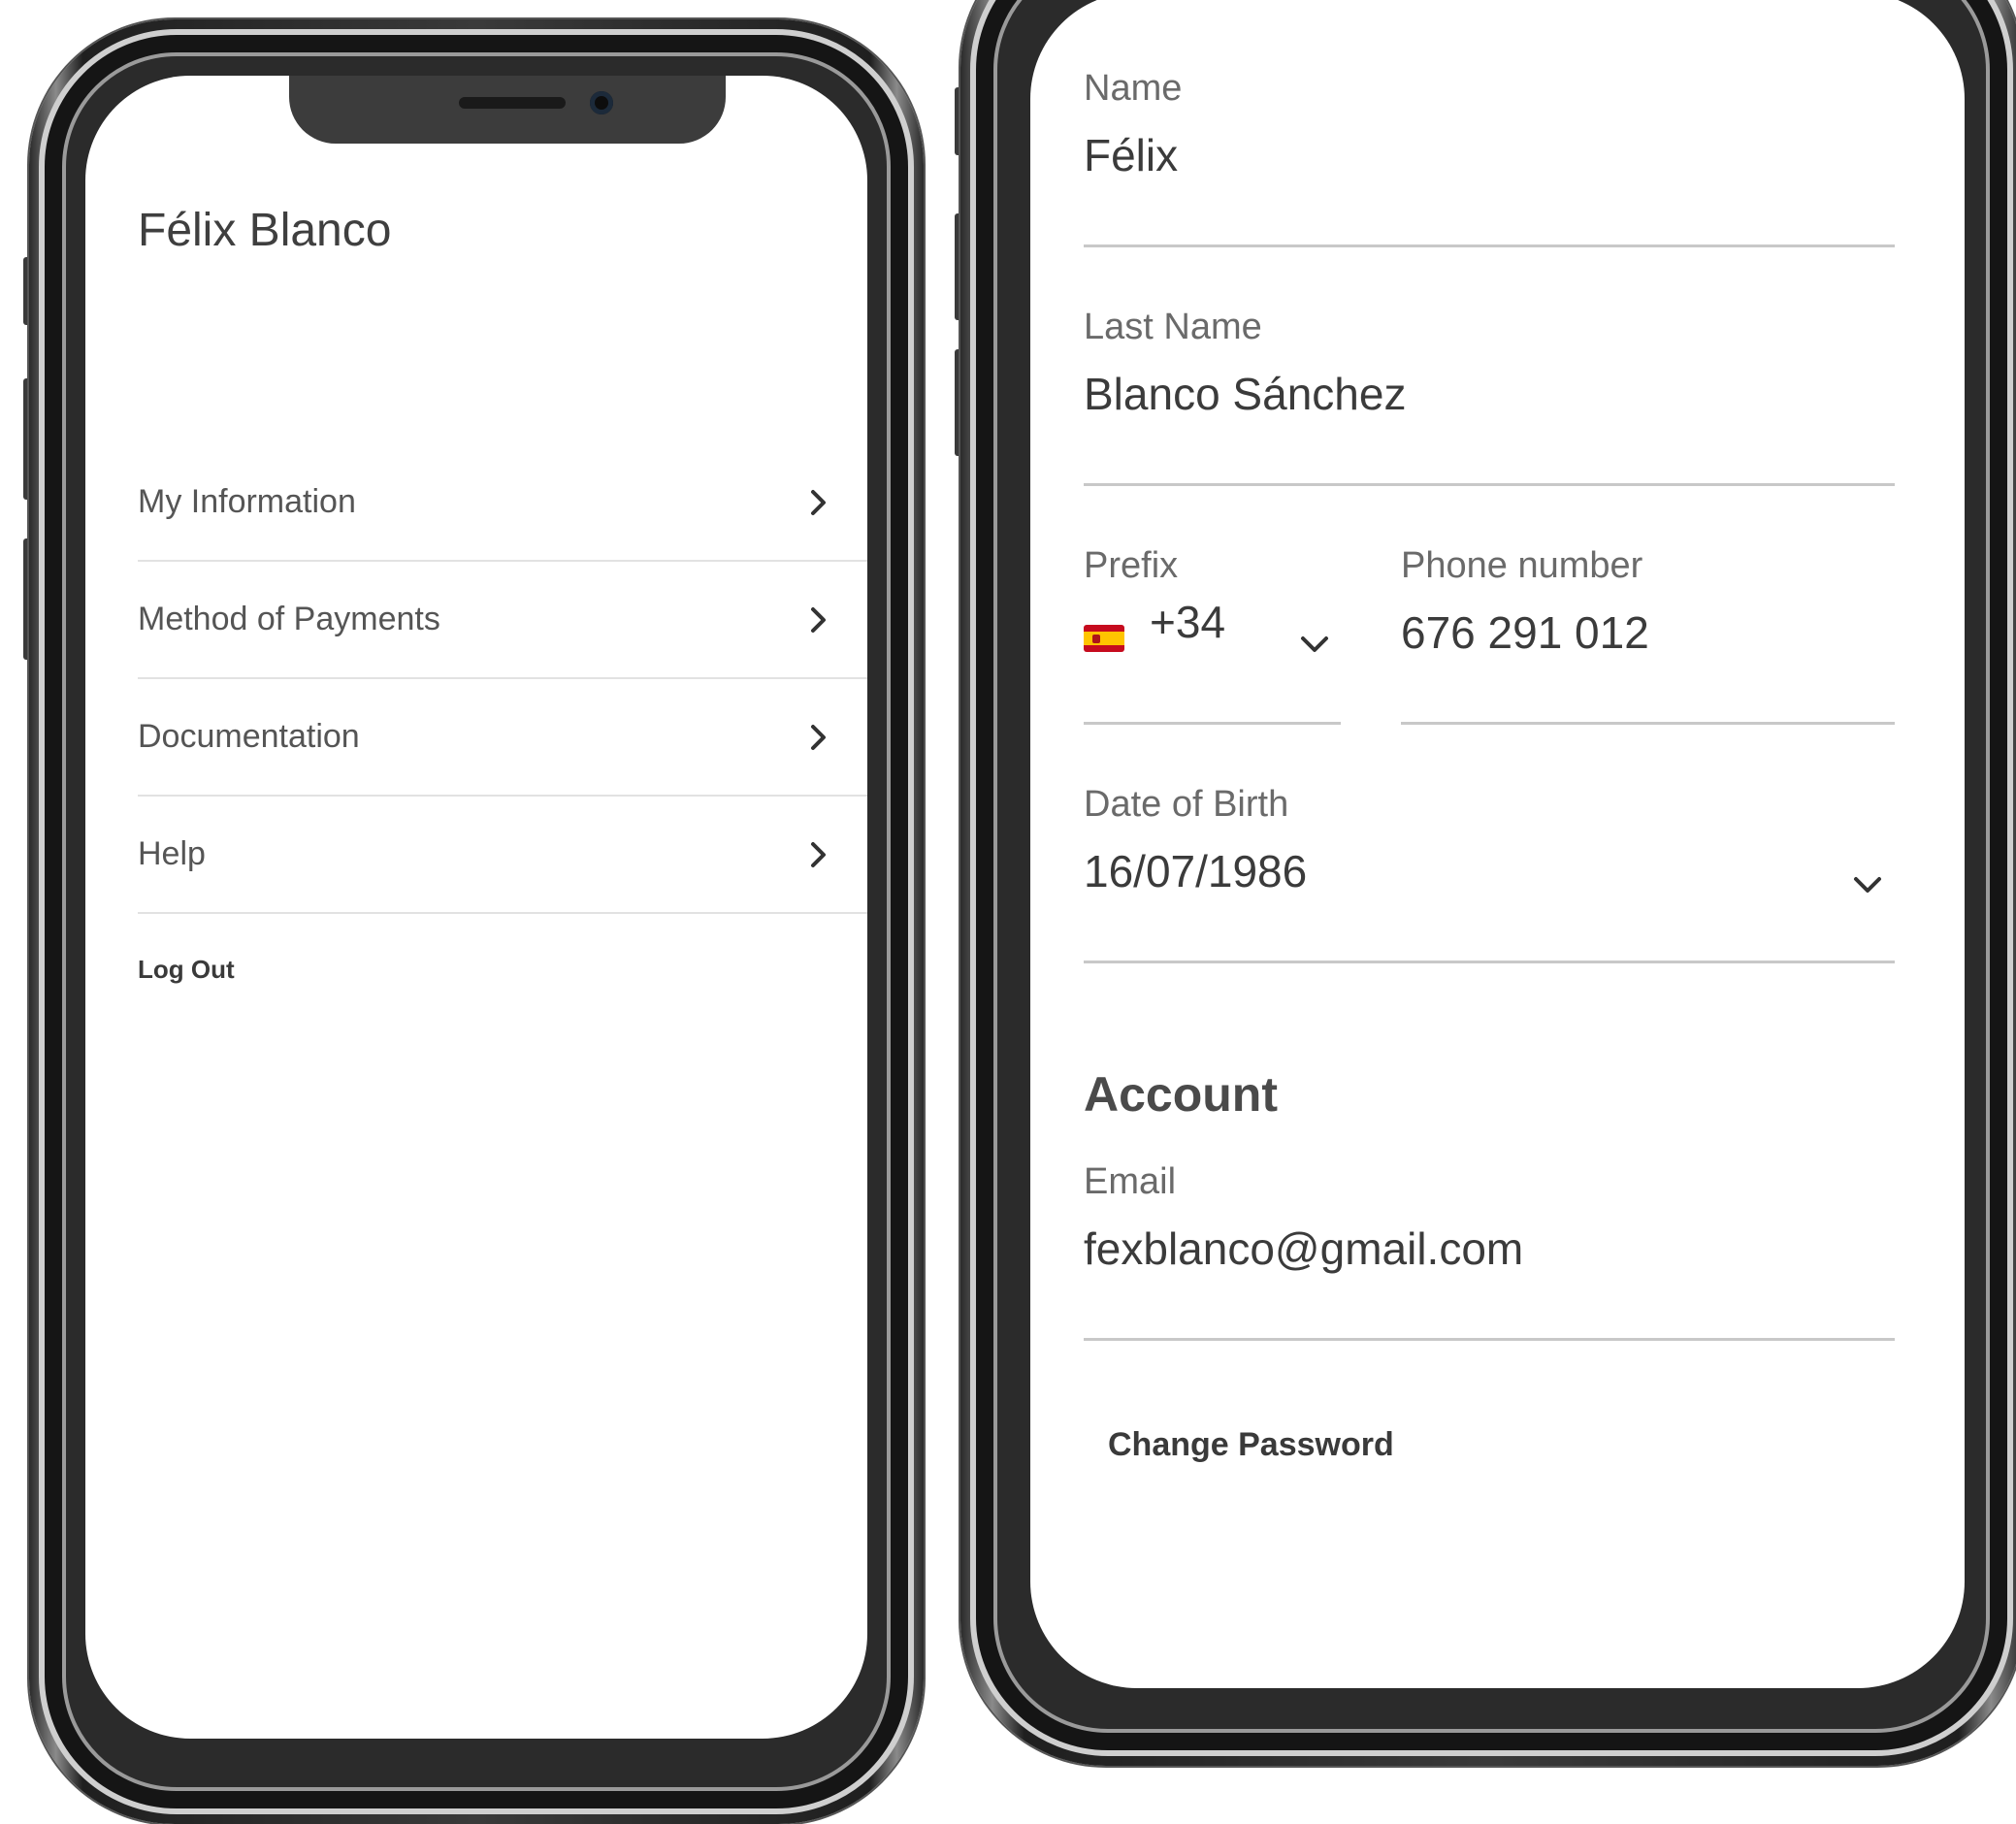 This screenshot has height=1824, width=2016. Describe the element at coordinates (502, 738) in the screenshot. I see `menu-item-documentation: Documentation` at that location.